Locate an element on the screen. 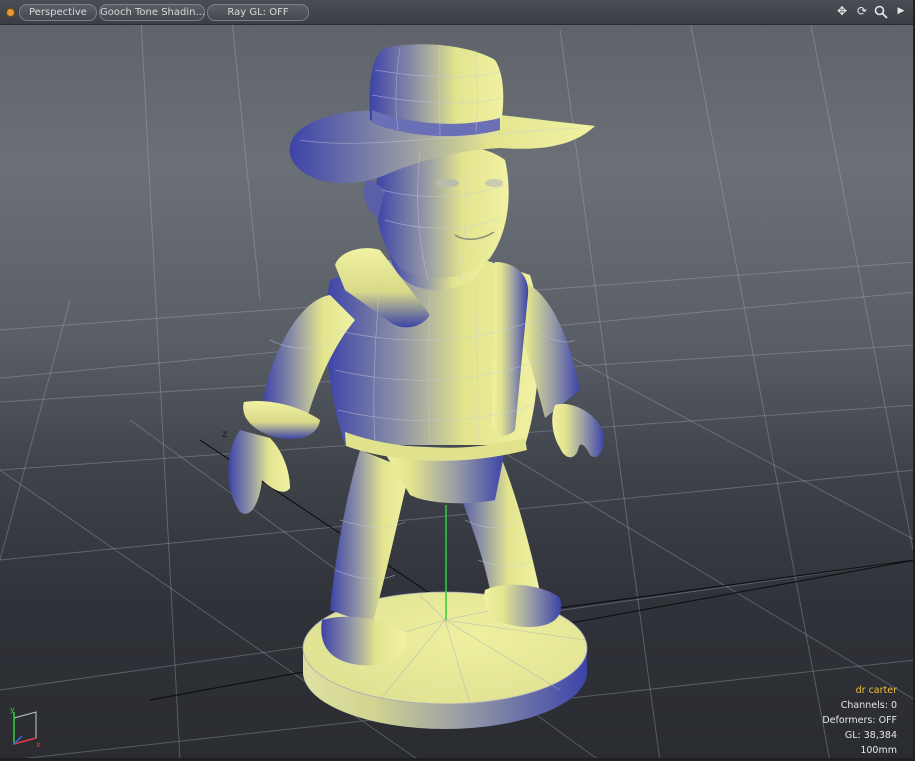 Image resolution: width=915 pixels, height=761 pixels. gl-count-label: GL: 38,384 is located at coordinates (870, 735).